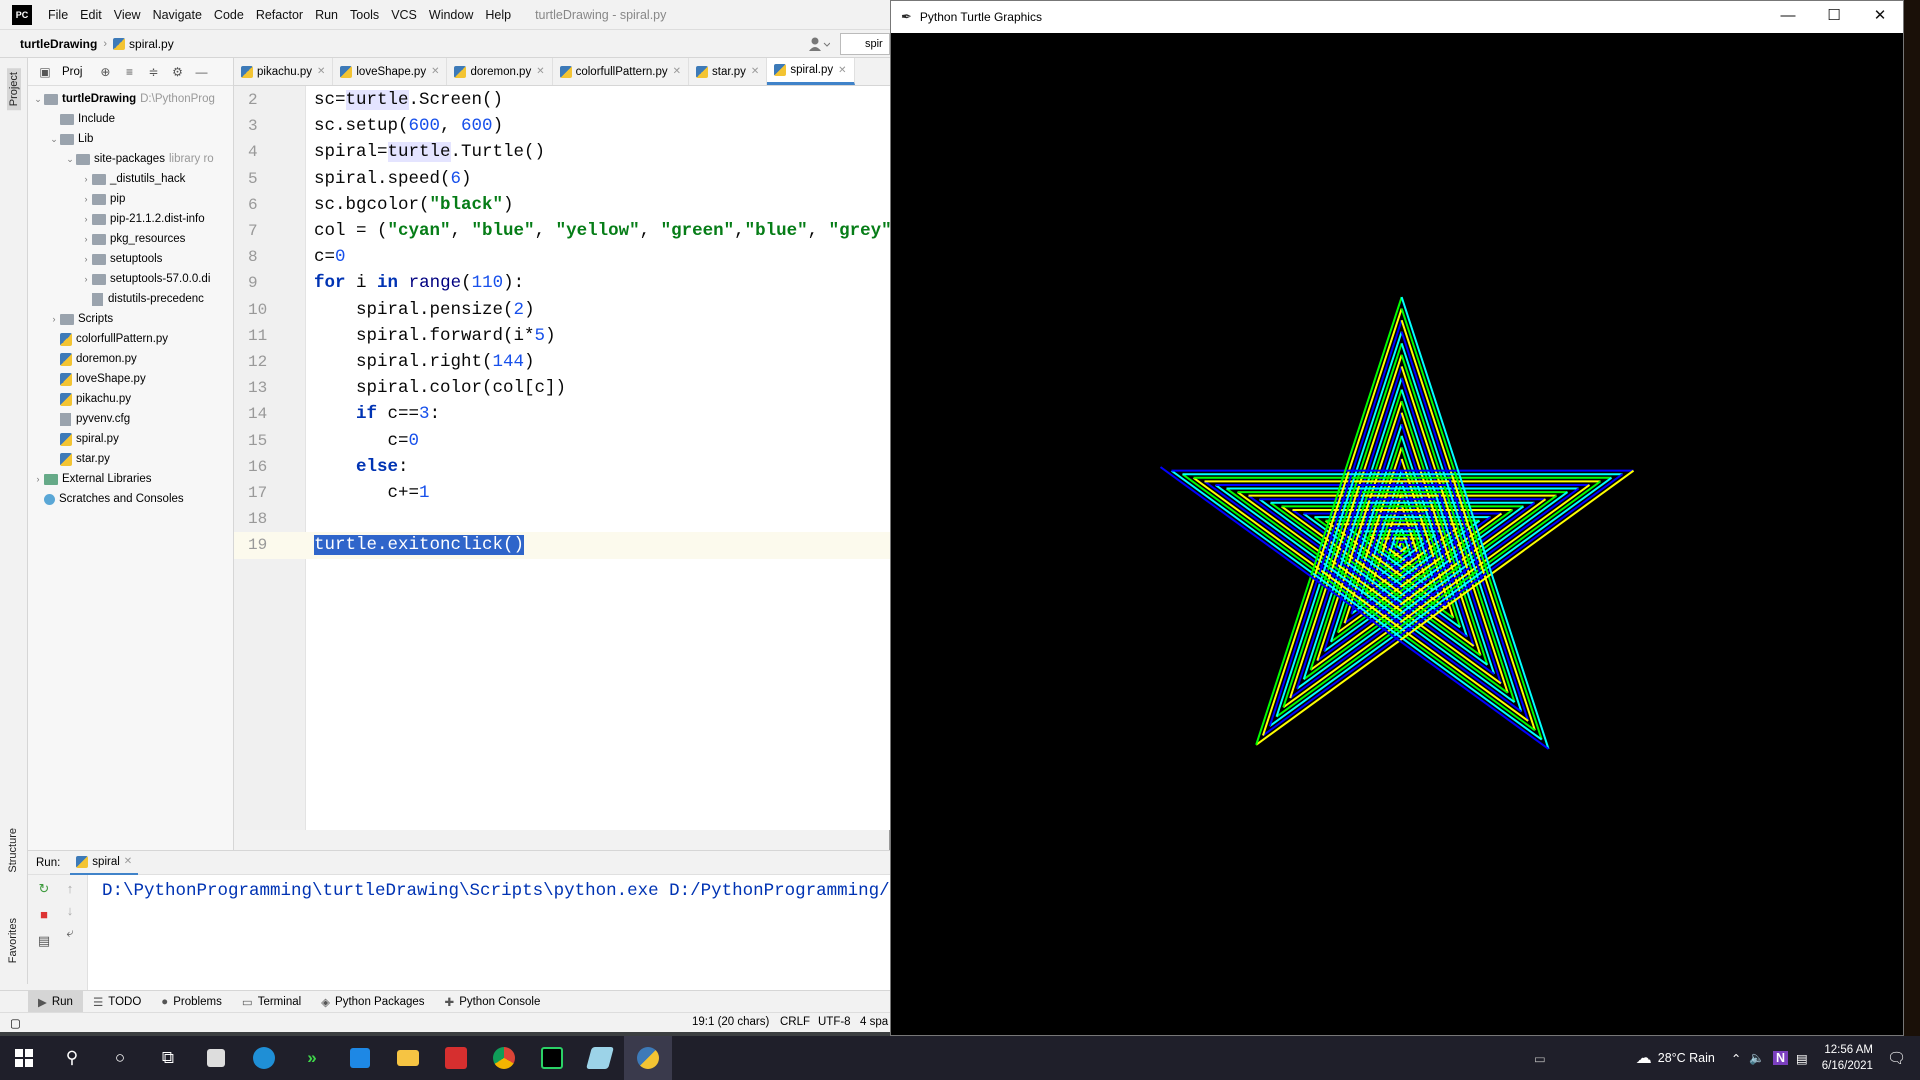  Describe the element at coordinates (874, 1022) in the screenshot. I see `indent-setting: 4 spa` at that location.